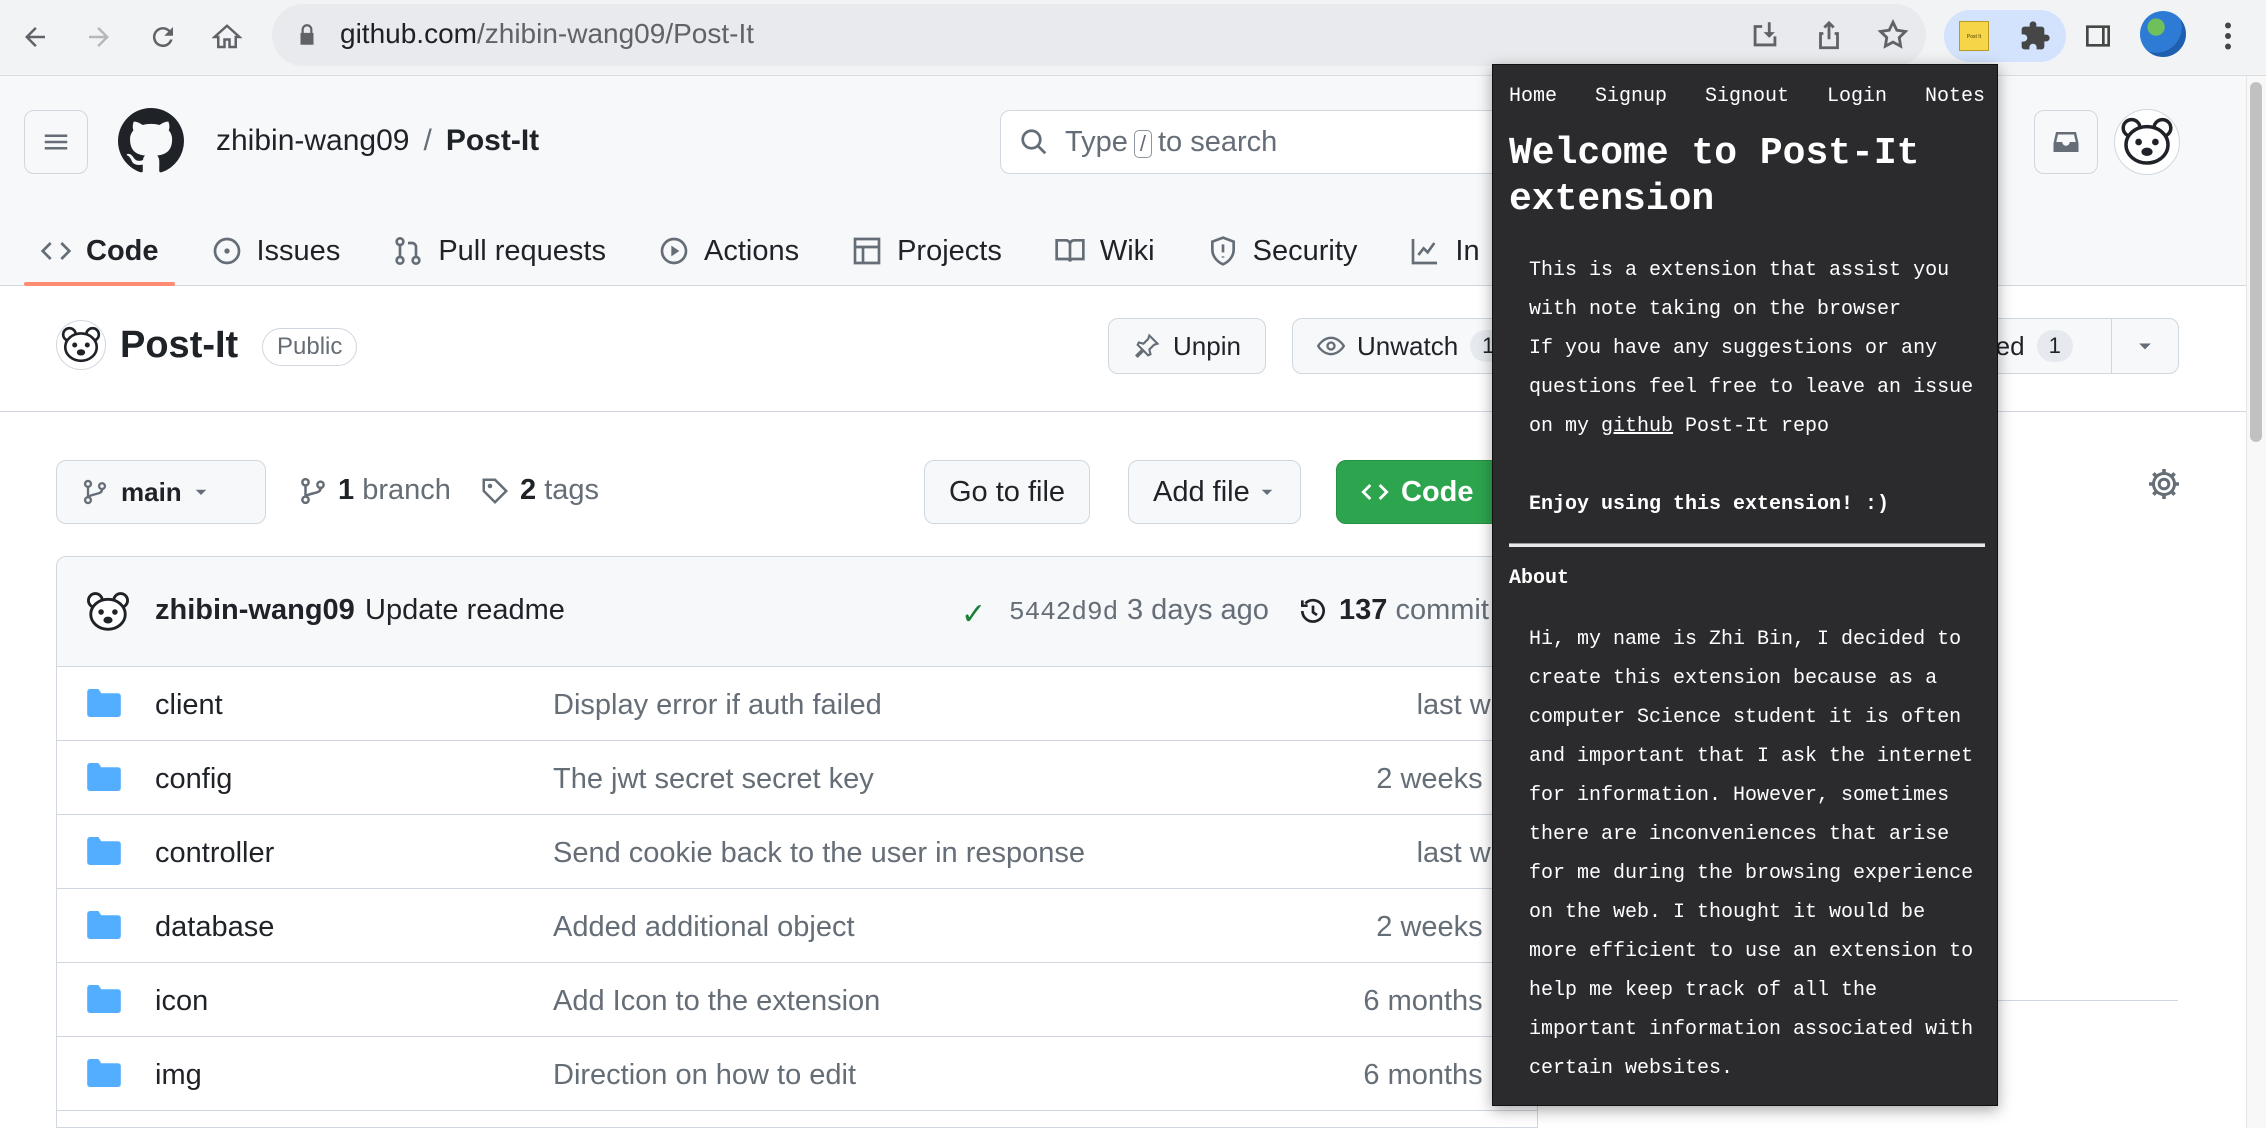 The width and height of the screenshot is (2266, 1128). I want to click on repo-owner-avatar, so click(81, 345).